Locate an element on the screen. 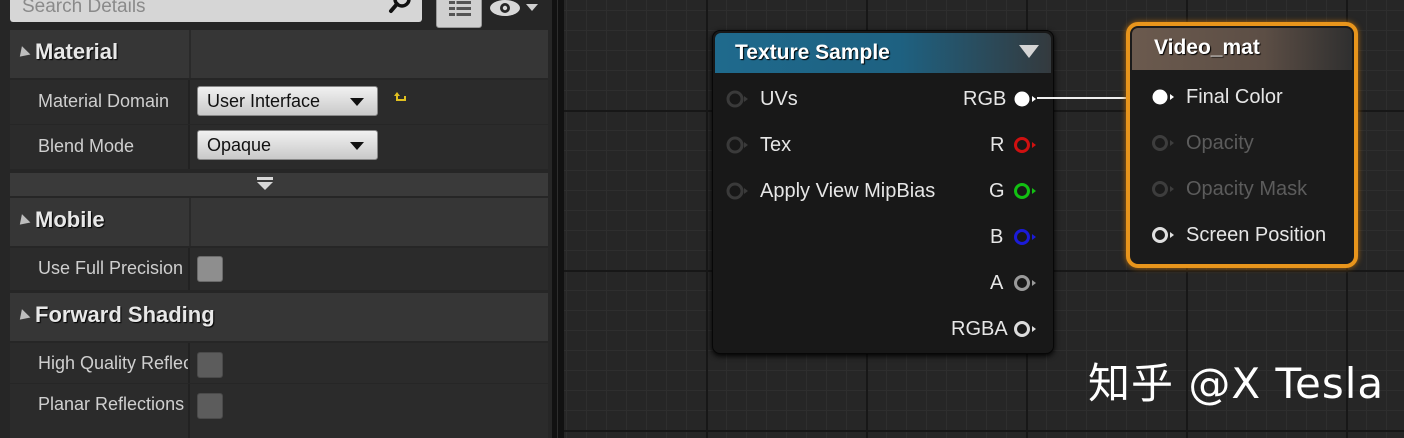 This screenshot has height=438, width=1404. property-label: Planar Reflections is located at coordinates (111, 404).